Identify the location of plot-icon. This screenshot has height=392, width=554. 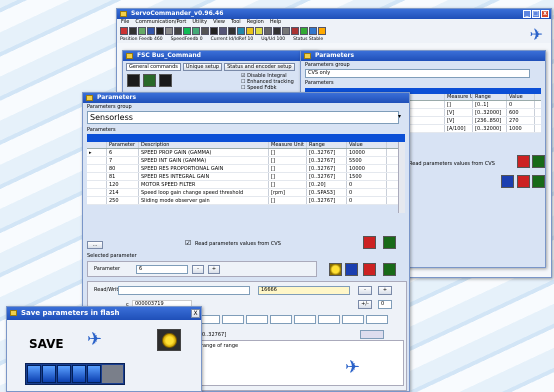
(142, 31).